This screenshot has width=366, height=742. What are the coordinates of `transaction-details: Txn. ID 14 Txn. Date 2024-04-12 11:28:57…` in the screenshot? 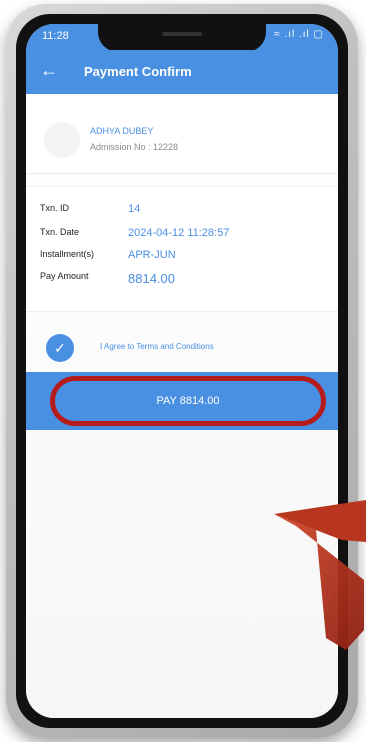 It's located at (182, 249).